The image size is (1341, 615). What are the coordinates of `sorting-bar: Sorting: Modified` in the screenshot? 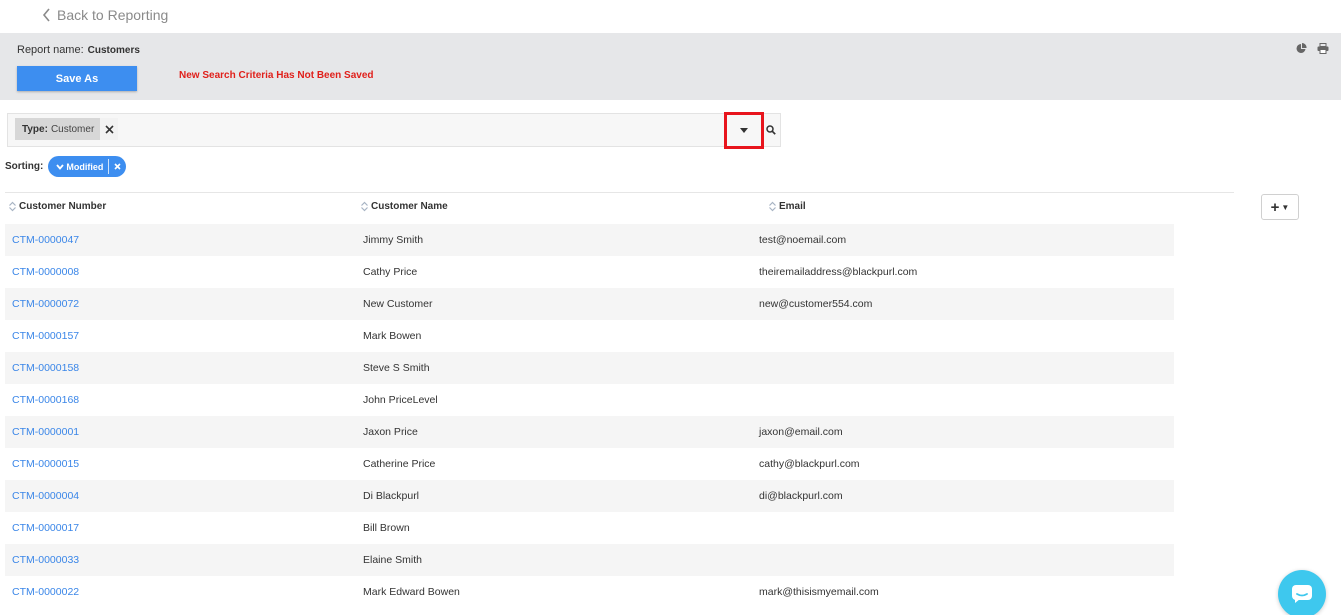 It's located at (66, 166).